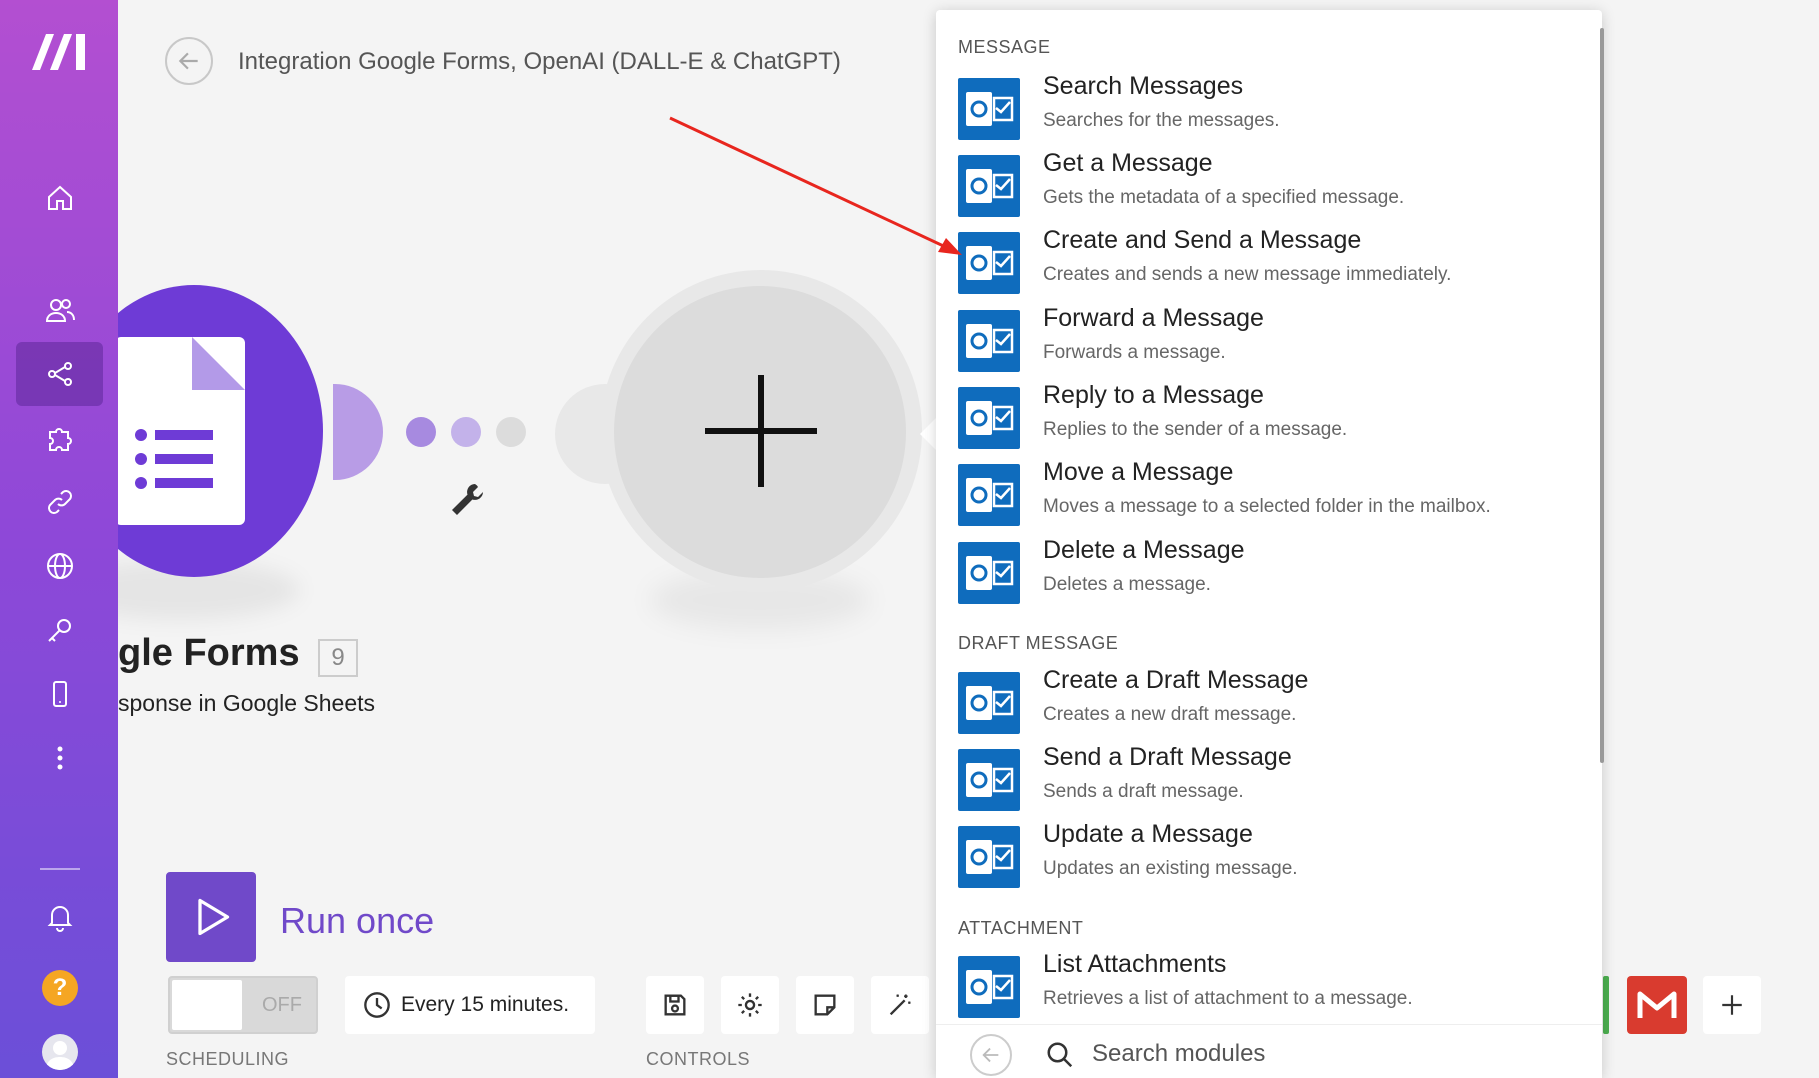 This screenshot has height=1078, width=1819. Describe the element at coordinates (1143, 791) in the screenshot. I see `module-item-description: Sends a draft message.` at that location.